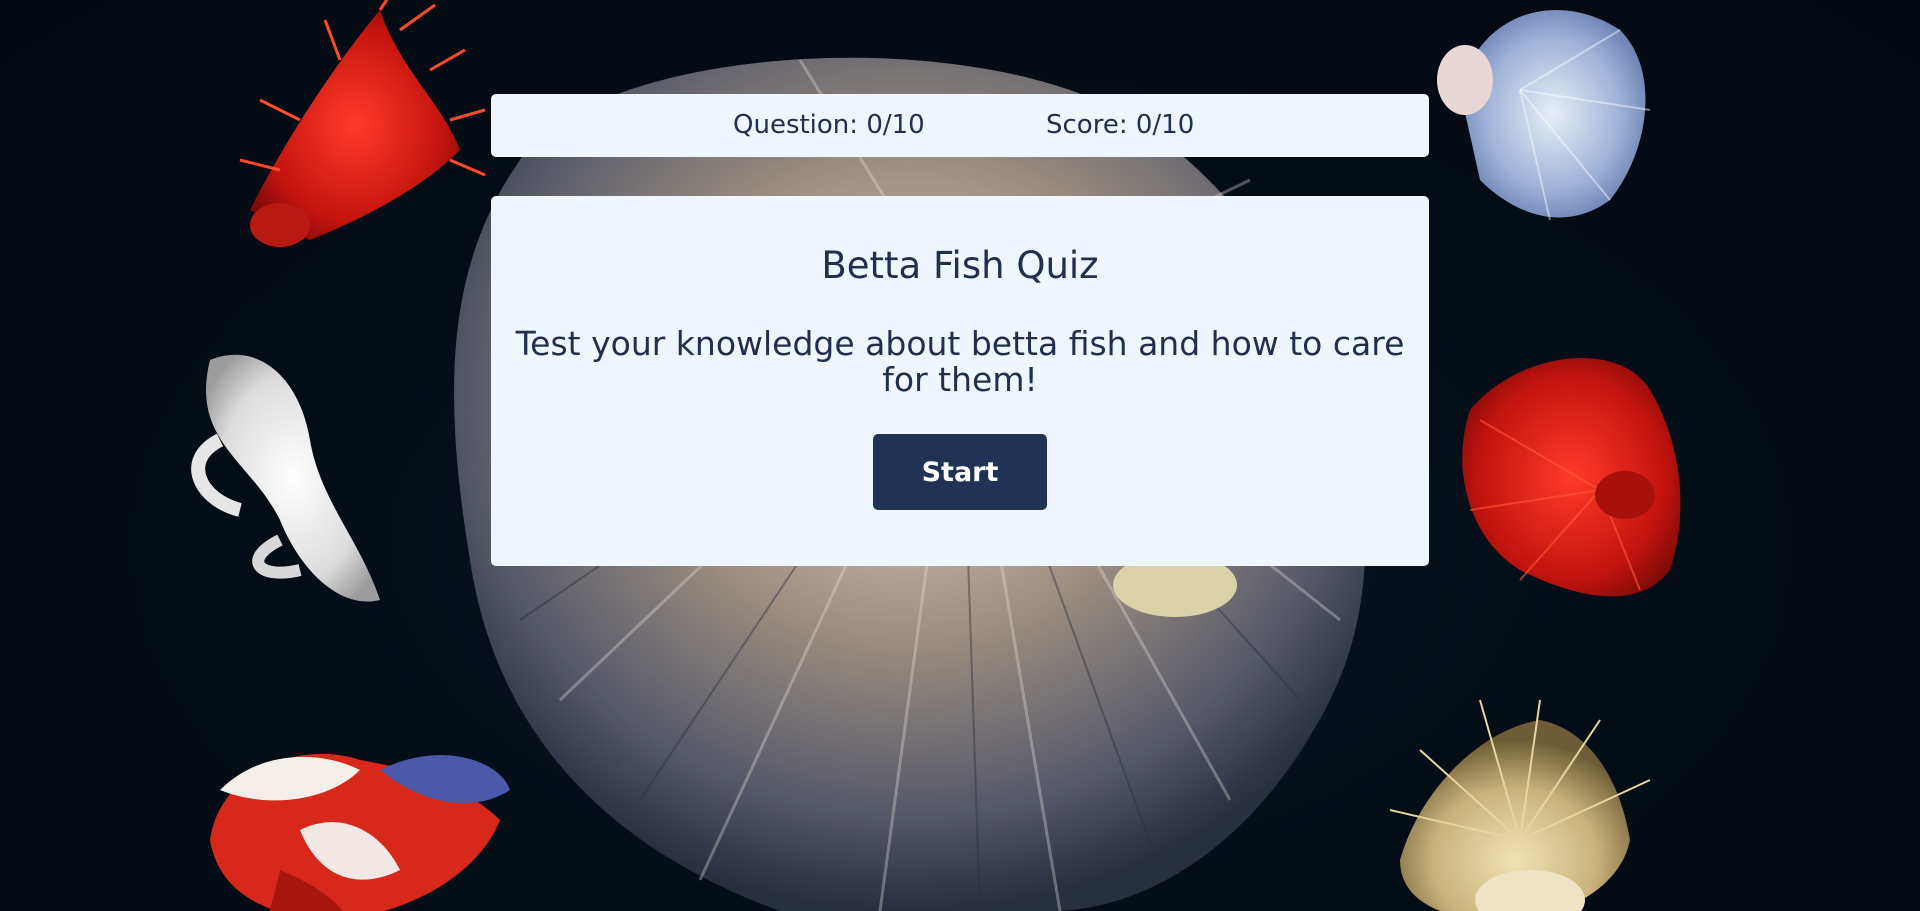  I want to click on score-counter: Score: 0/10, so click(1120, 125).